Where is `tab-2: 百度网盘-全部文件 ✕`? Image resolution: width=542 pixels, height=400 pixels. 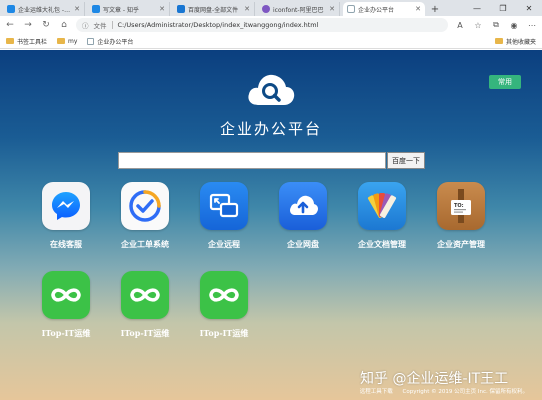
tab-2: 百度网盘-全部文件 ✕ is located at coordinates (214, 9).